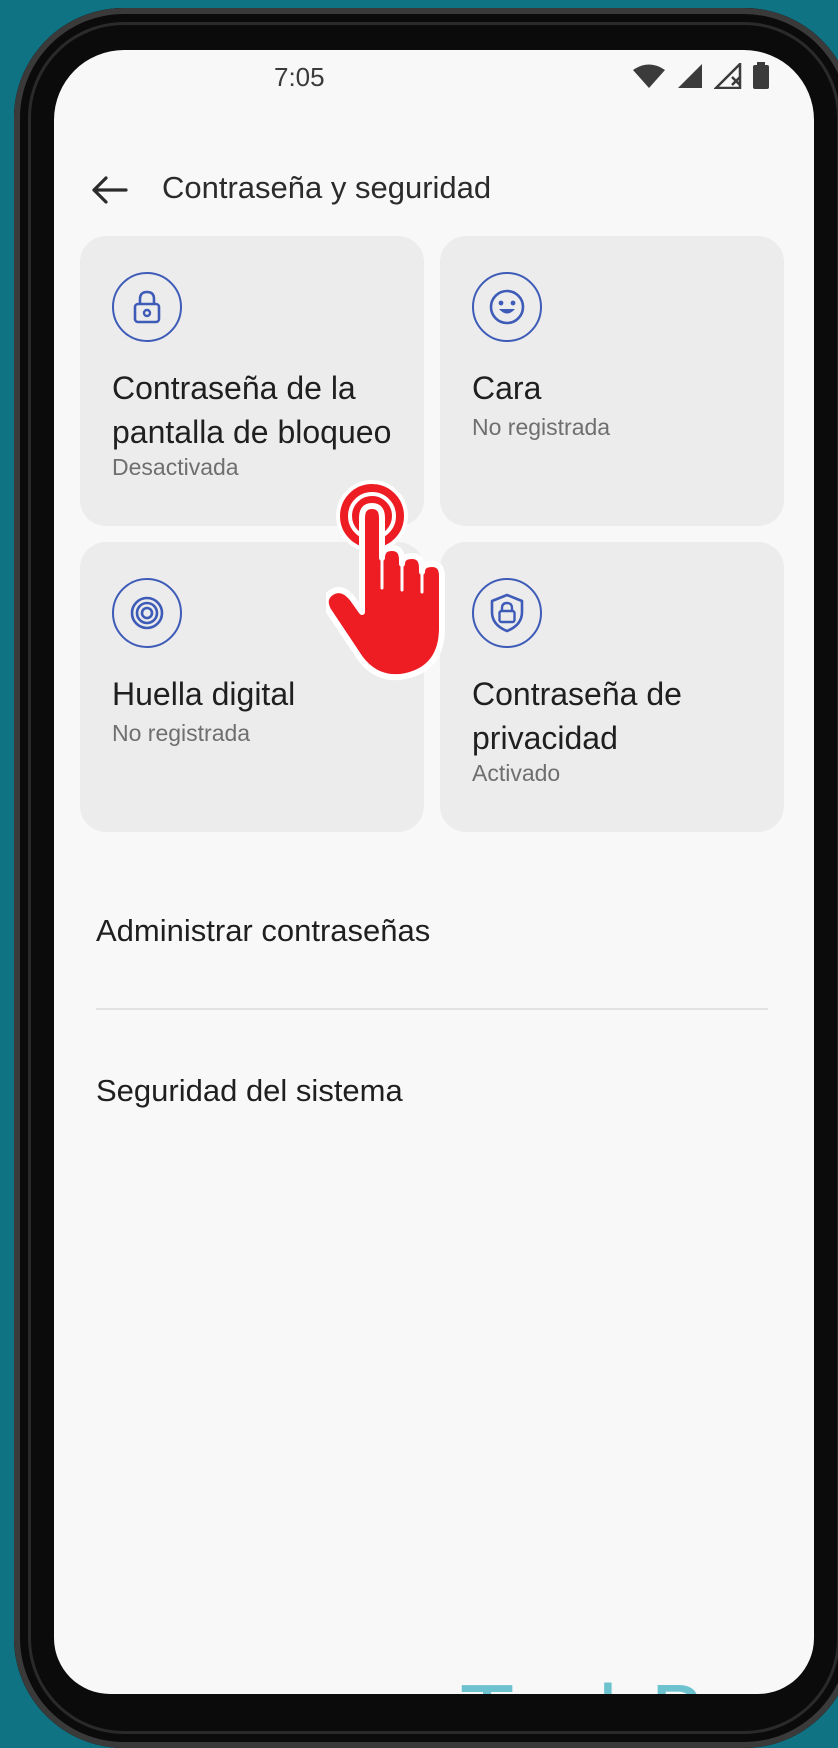 The image size is (838, 1748). What do you see at coordinates (434, 80) in the screenshot?
I see `status-bar: 7:05` at bounding box center [434, 80].